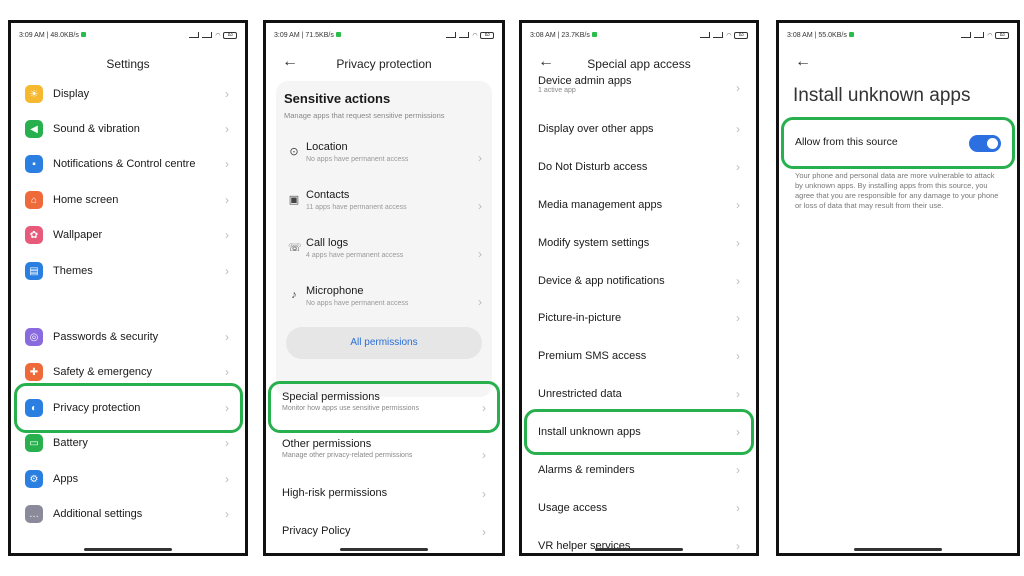 The image size is (1024, 576). Describe the element at coordinates (543, 35) in the screenshot. I see `status-time: 3:08 AM` at that location.